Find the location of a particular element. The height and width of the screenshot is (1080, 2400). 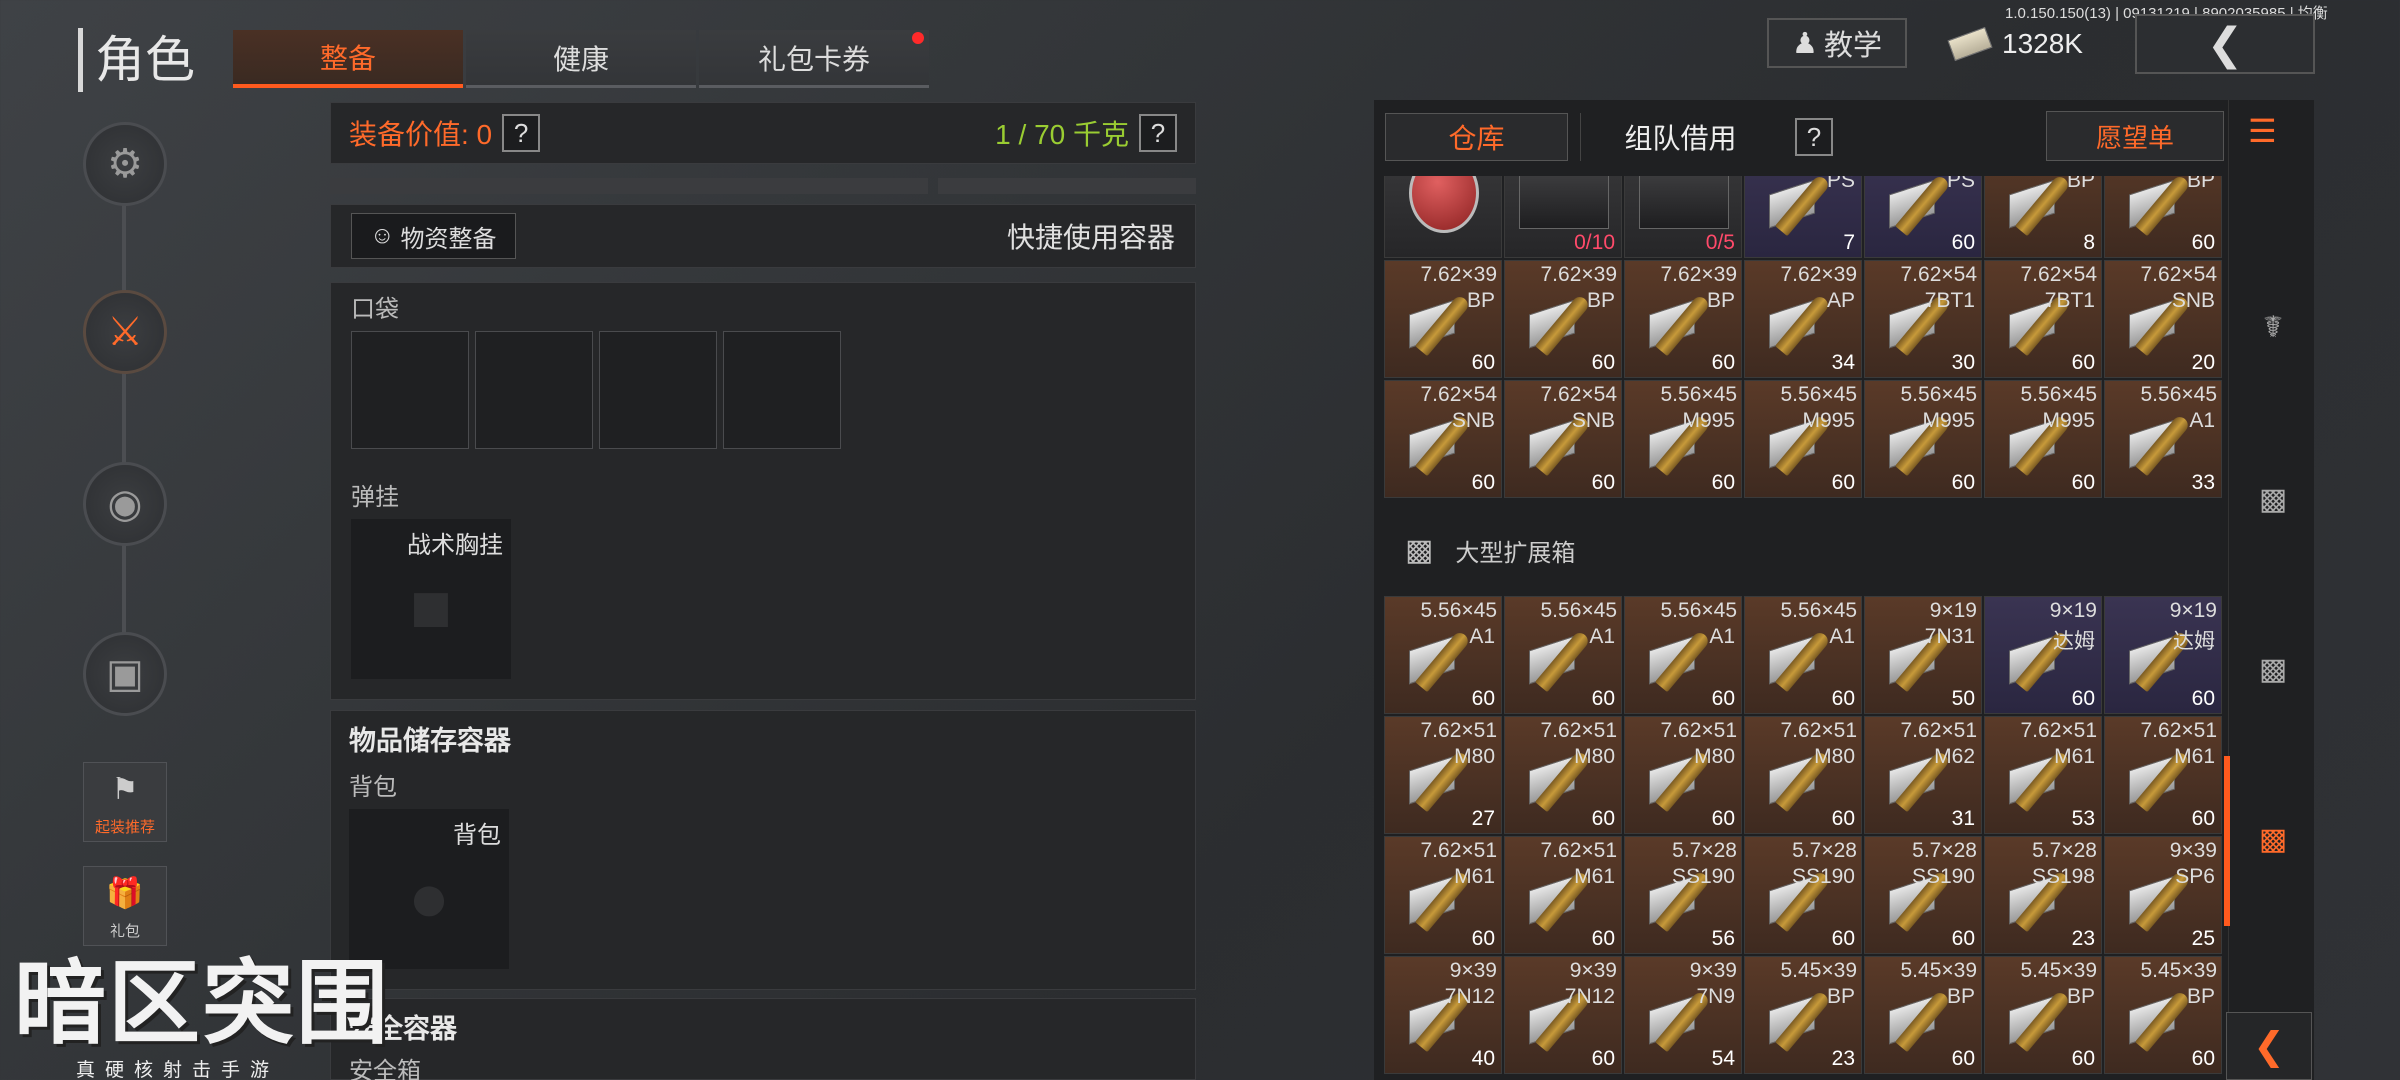

ammo-item: 7.62×54 7BT1 60 is located at coordinates (2043, 319).